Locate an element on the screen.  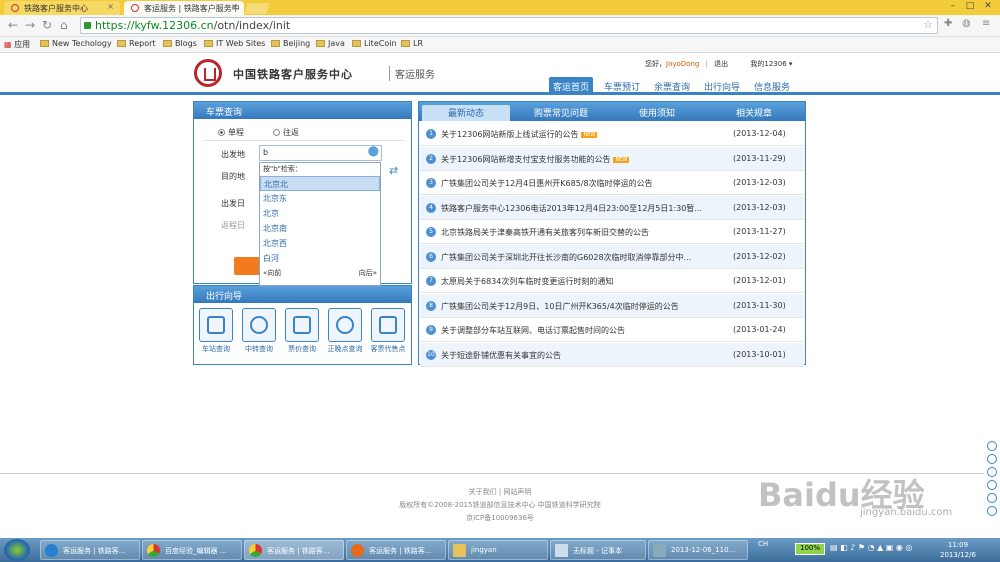
taskbar-folder: jingyan is located at coordinates (498, 550).